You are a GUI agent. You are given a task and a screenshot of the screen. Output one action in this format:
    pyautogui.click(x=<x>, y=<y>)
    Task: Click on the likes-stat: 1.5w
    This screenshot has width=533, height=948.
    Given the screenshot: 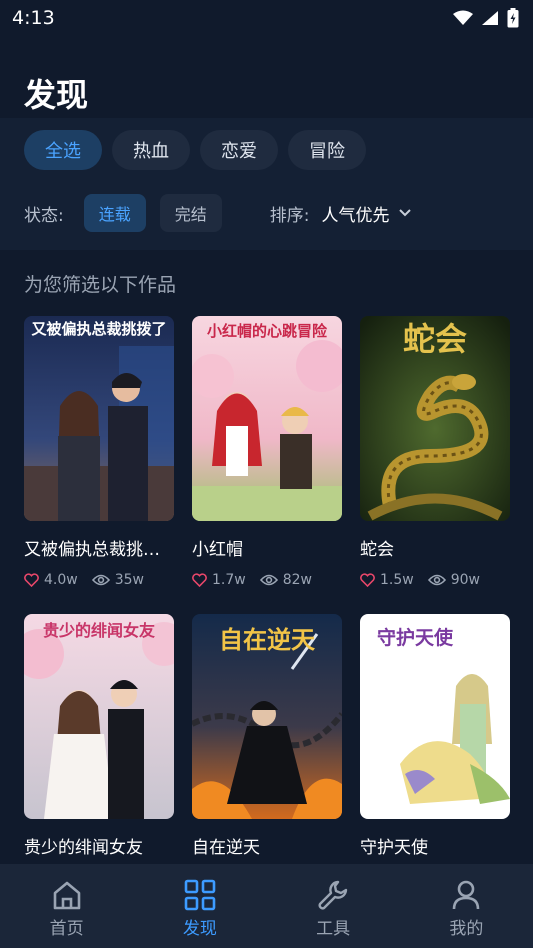 What is the action you would take?
    pyautogui.click(x=387, y=580)
    